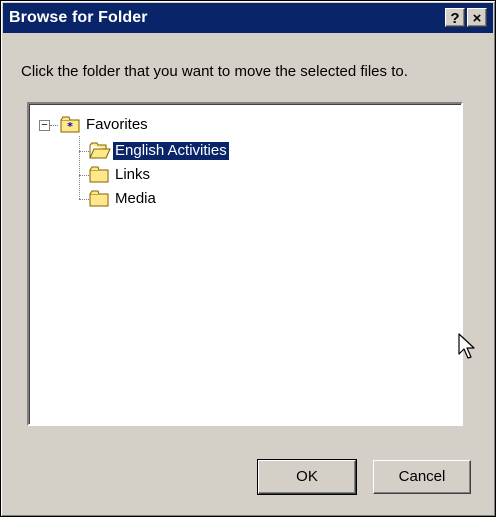 The height and width of the screenshot is (519, 498). What do you see at coordinates (466, 346) in the screenshot?
I see `mouse-cursor-icon` at bounding box center [466, 346].